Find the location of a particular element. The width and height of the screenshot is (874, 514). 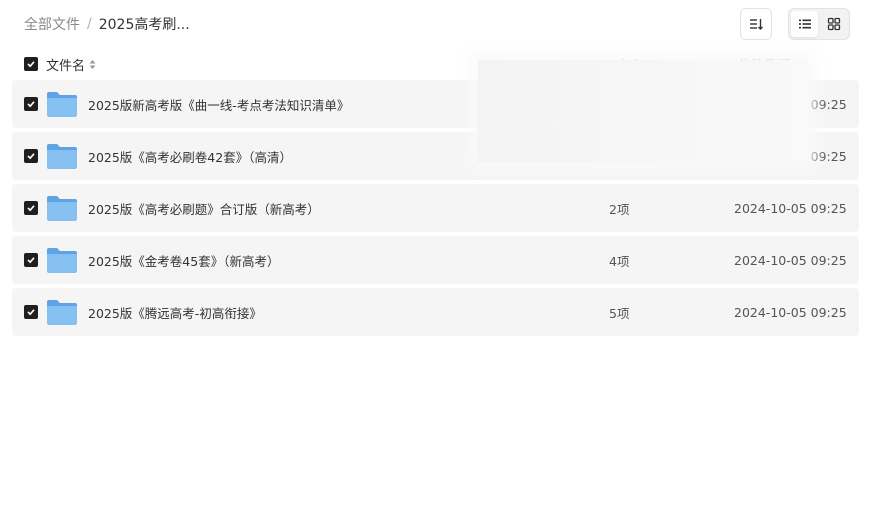

sort-descending-icon is located at coordinates (756, 24).